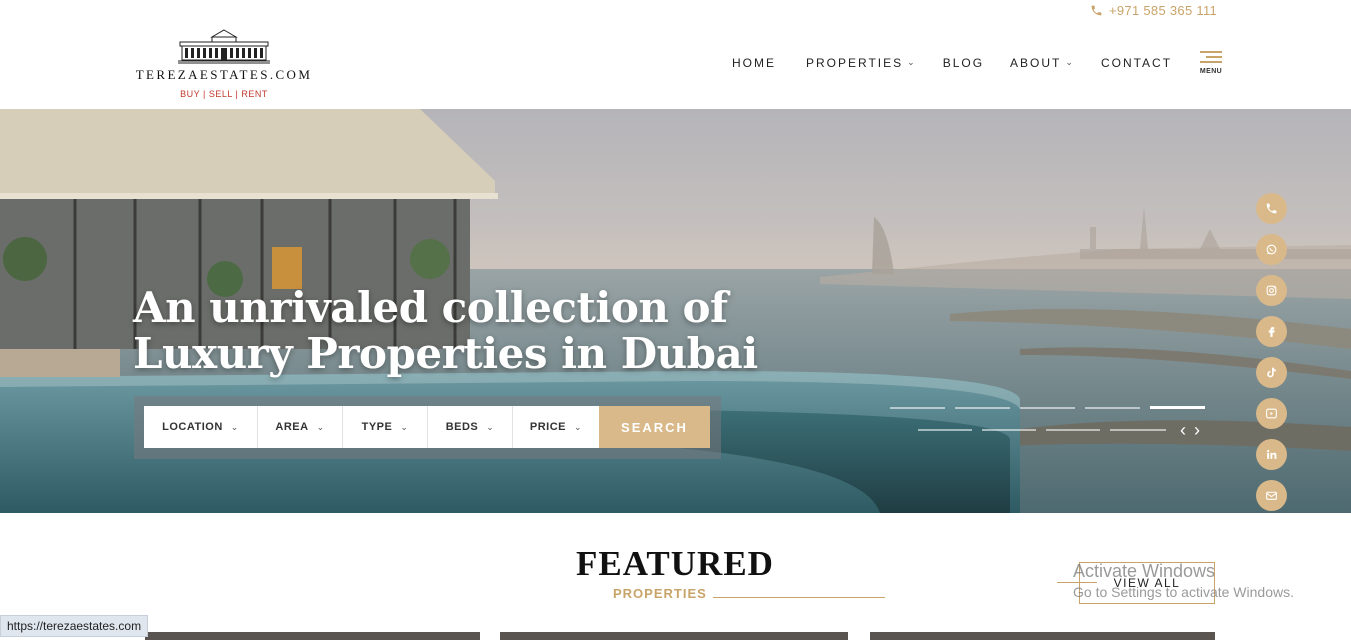 This screenshot has width=1351, height=640. I want to click on youtube-icon, so click(1271, 413).